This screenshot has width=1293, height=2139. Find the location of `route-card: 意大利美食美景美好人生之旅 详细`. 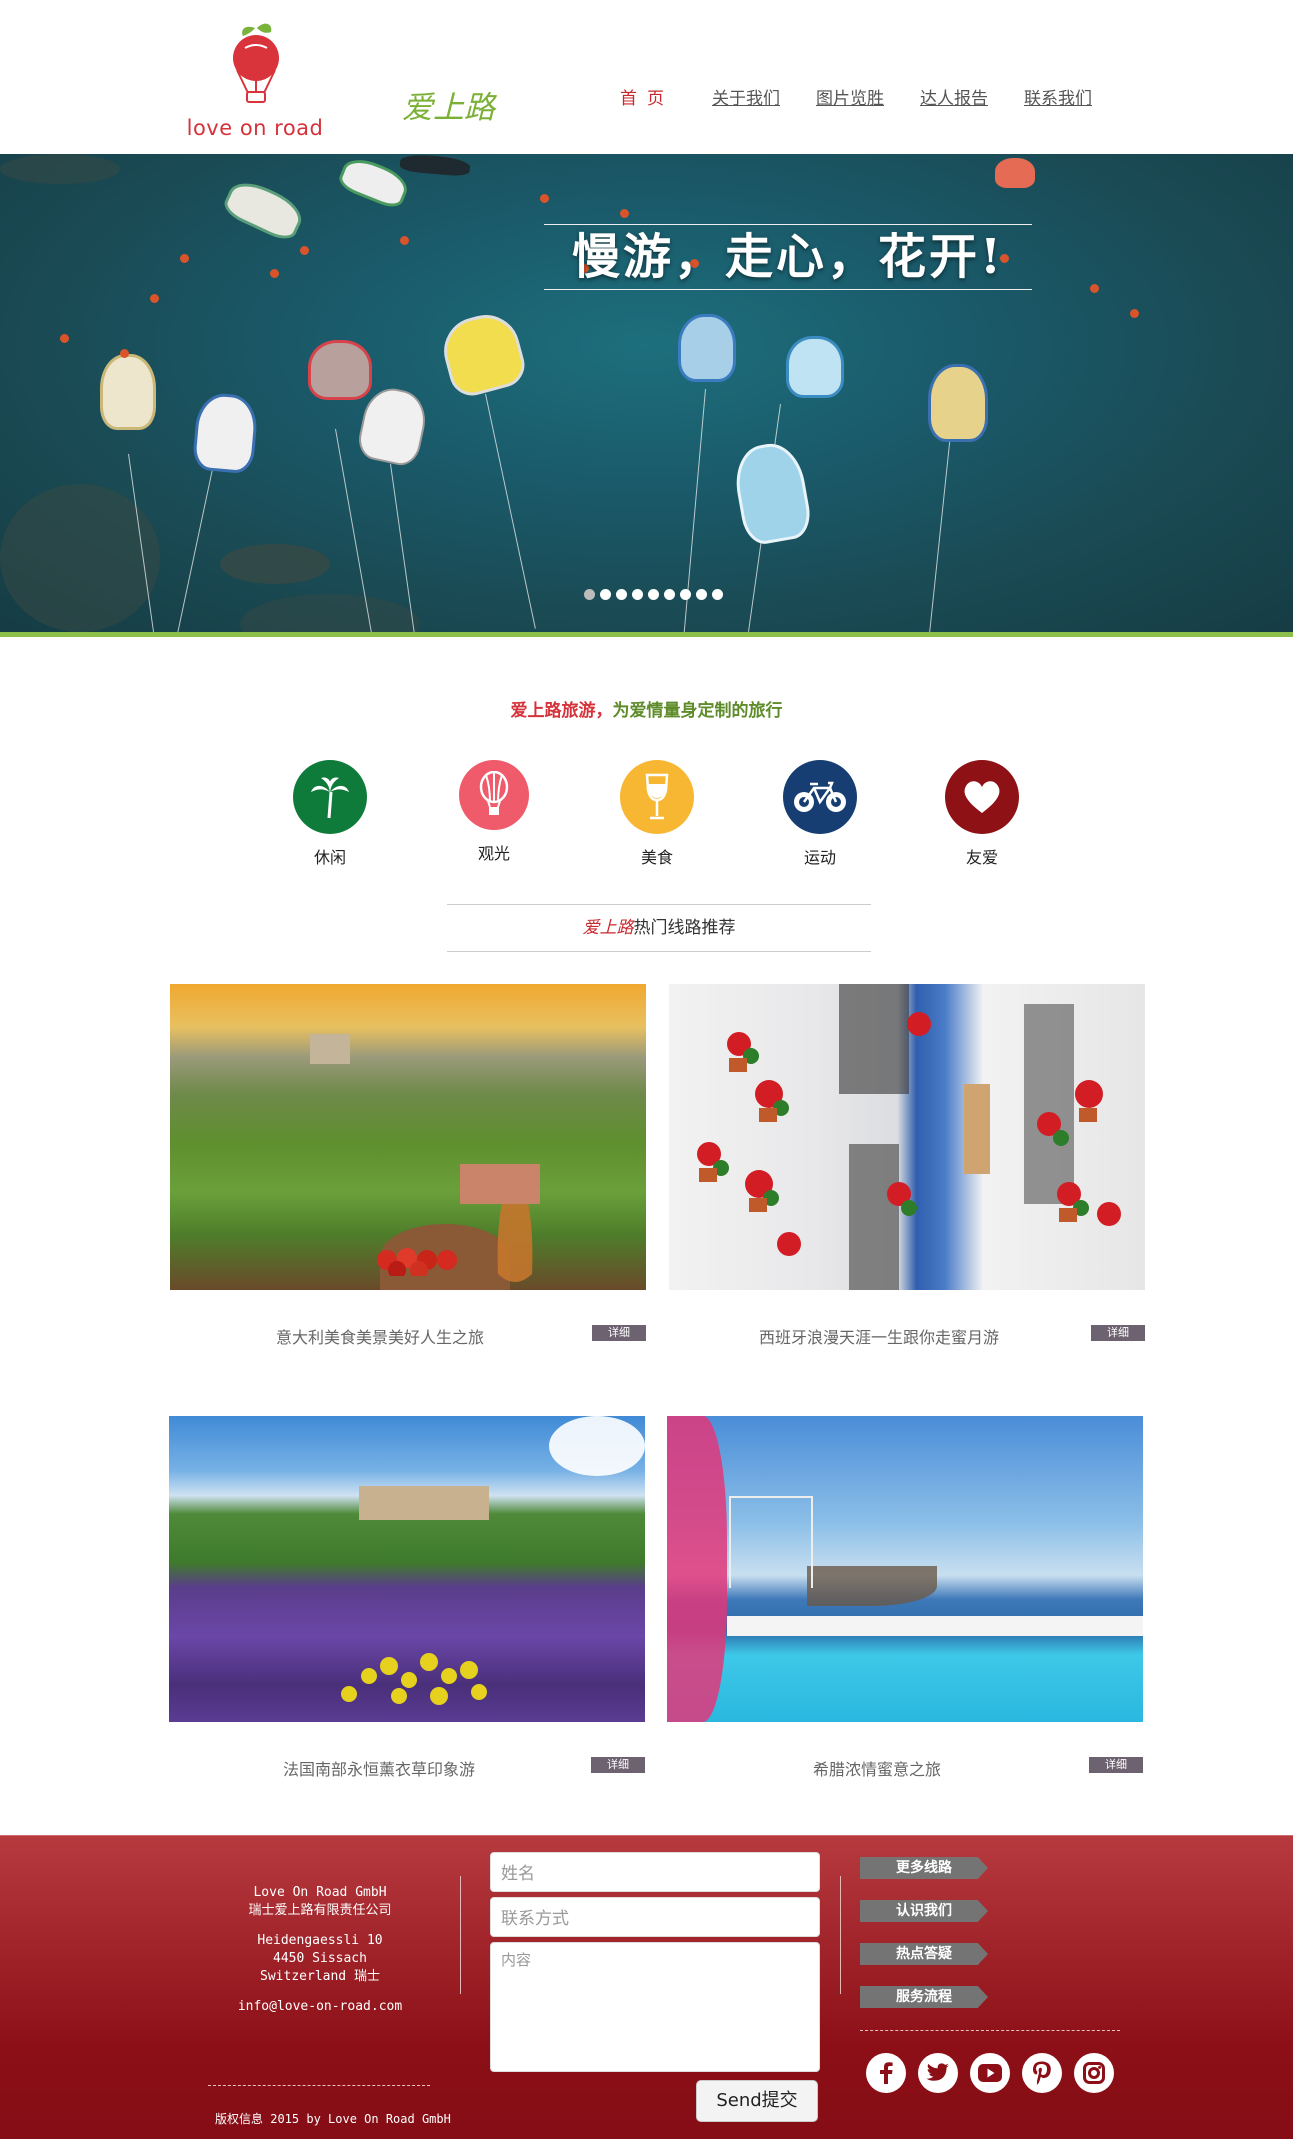

route-card: 意大利美食美景美好人生之旅 详细 is located at coordinates (408, 1165).